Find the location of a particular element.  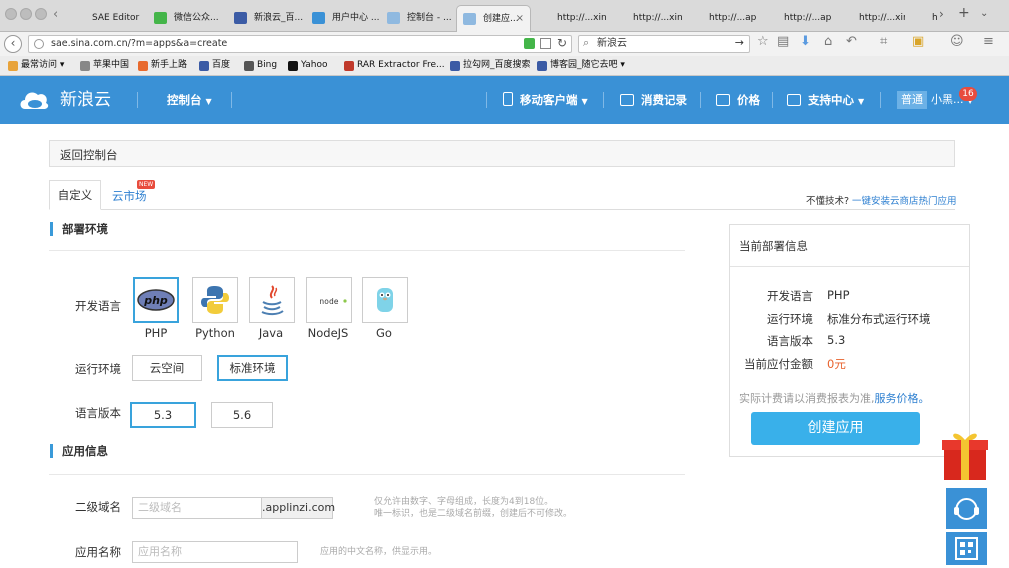

nav-price-label: 价格 is located at coordinates (748, 100).